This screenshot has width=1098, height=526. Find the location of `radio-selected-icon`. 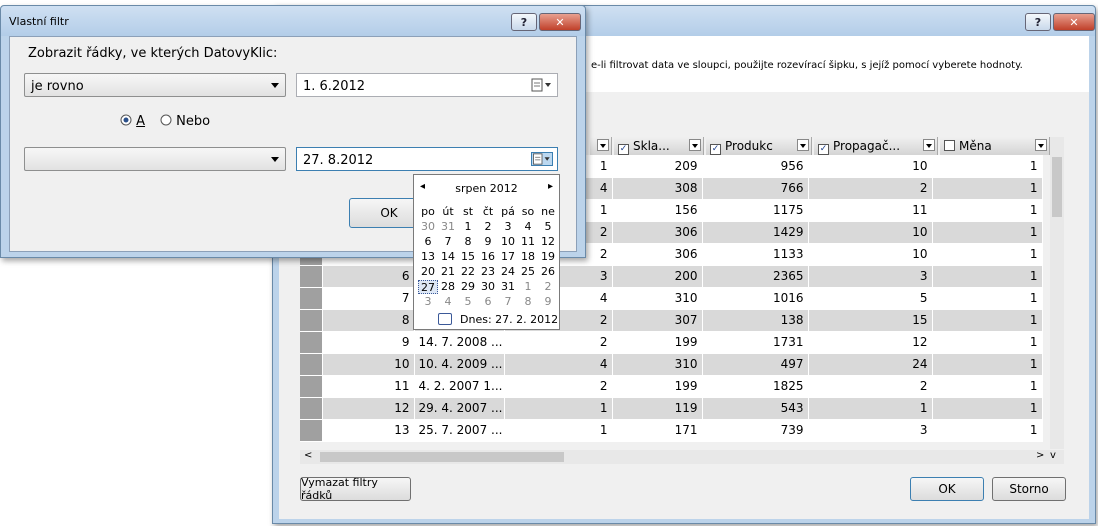

radio-selected-icon is located at coordinates (126, 120).